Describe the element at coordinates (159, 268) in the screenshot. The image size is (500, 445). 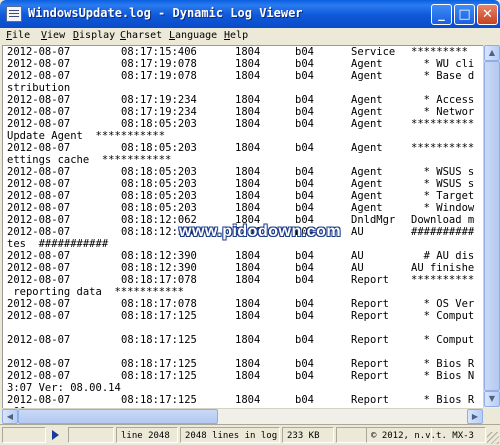
I see `log-time: 08:18:12:390` at that location.